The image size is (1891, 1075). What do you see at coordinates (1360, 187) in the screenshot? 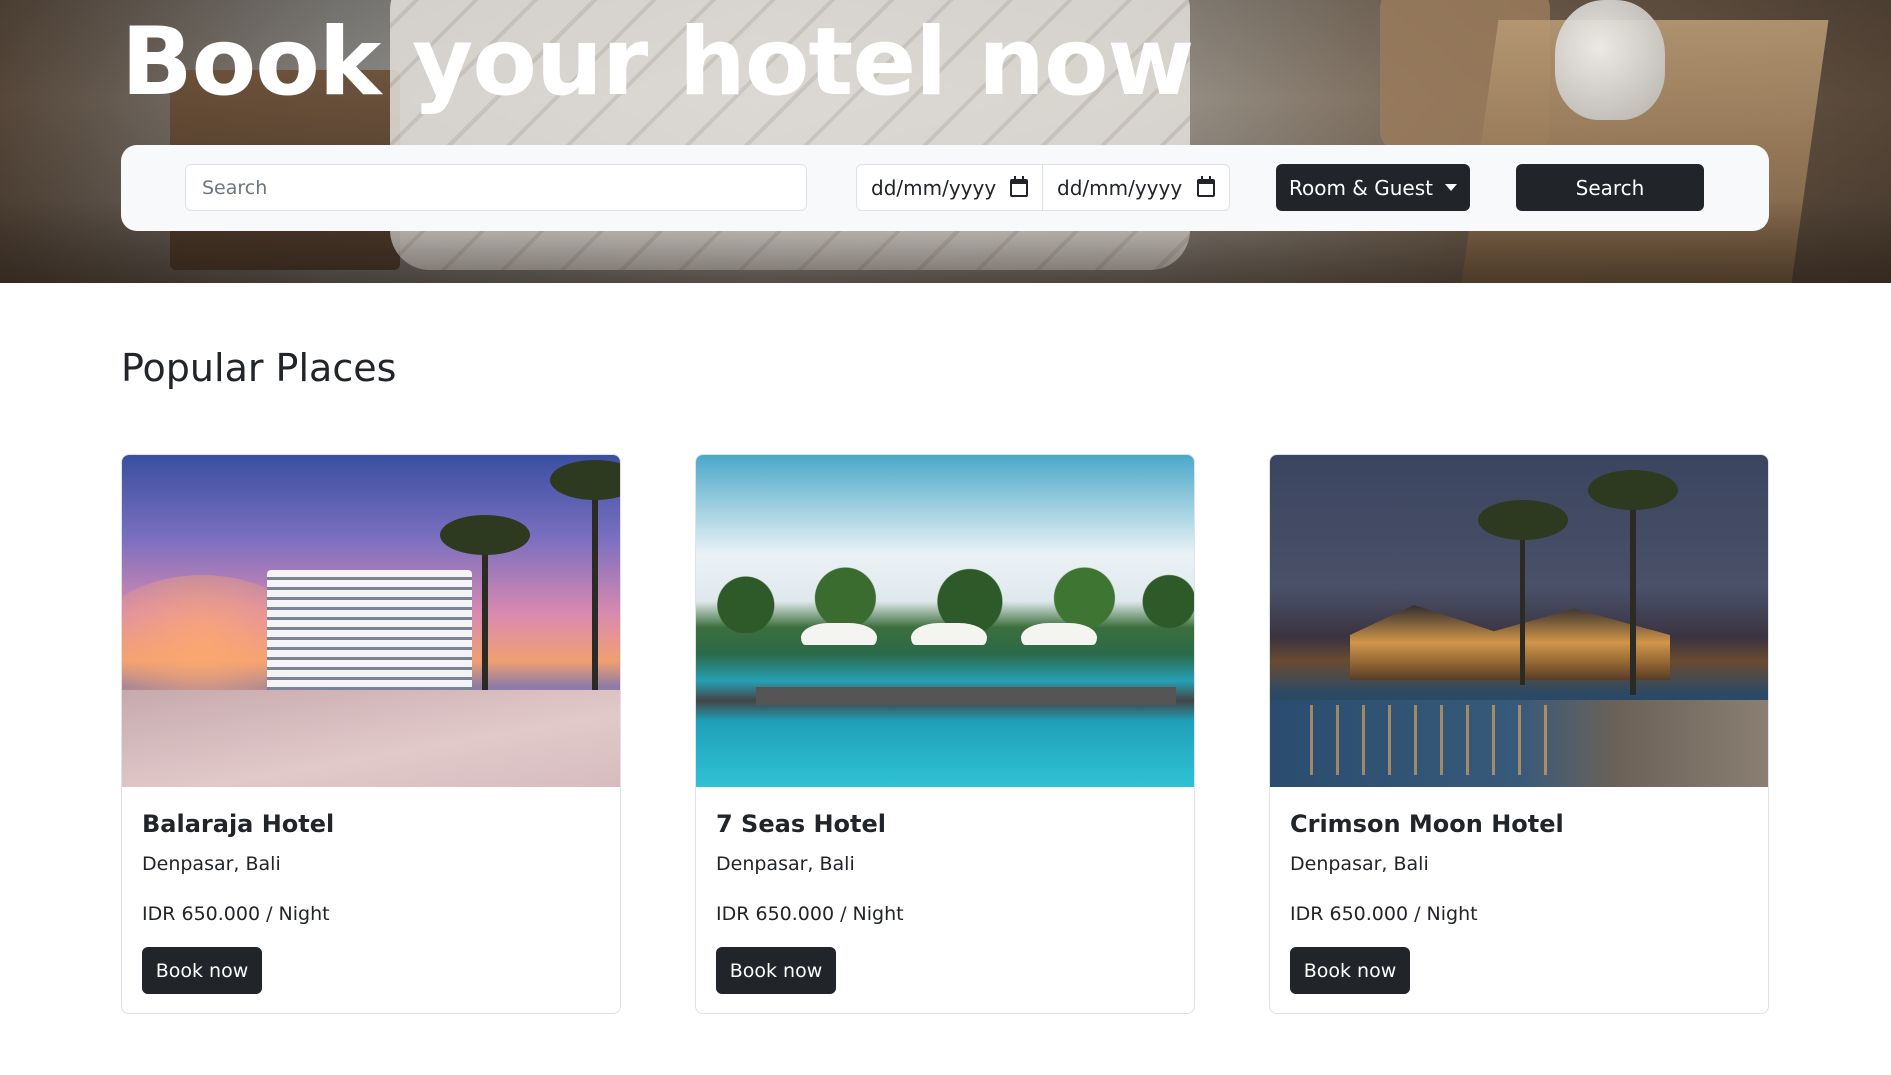
I see `room-guest-label: Room & Guest` at bounding box center [1360, 187].